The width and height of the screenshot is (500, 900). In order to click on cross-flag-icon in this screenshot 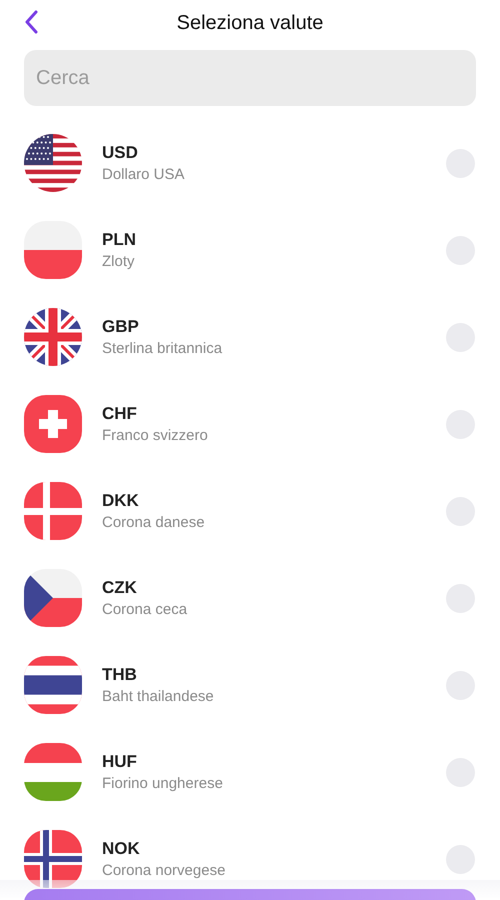, I will do `click(53, 424)`.